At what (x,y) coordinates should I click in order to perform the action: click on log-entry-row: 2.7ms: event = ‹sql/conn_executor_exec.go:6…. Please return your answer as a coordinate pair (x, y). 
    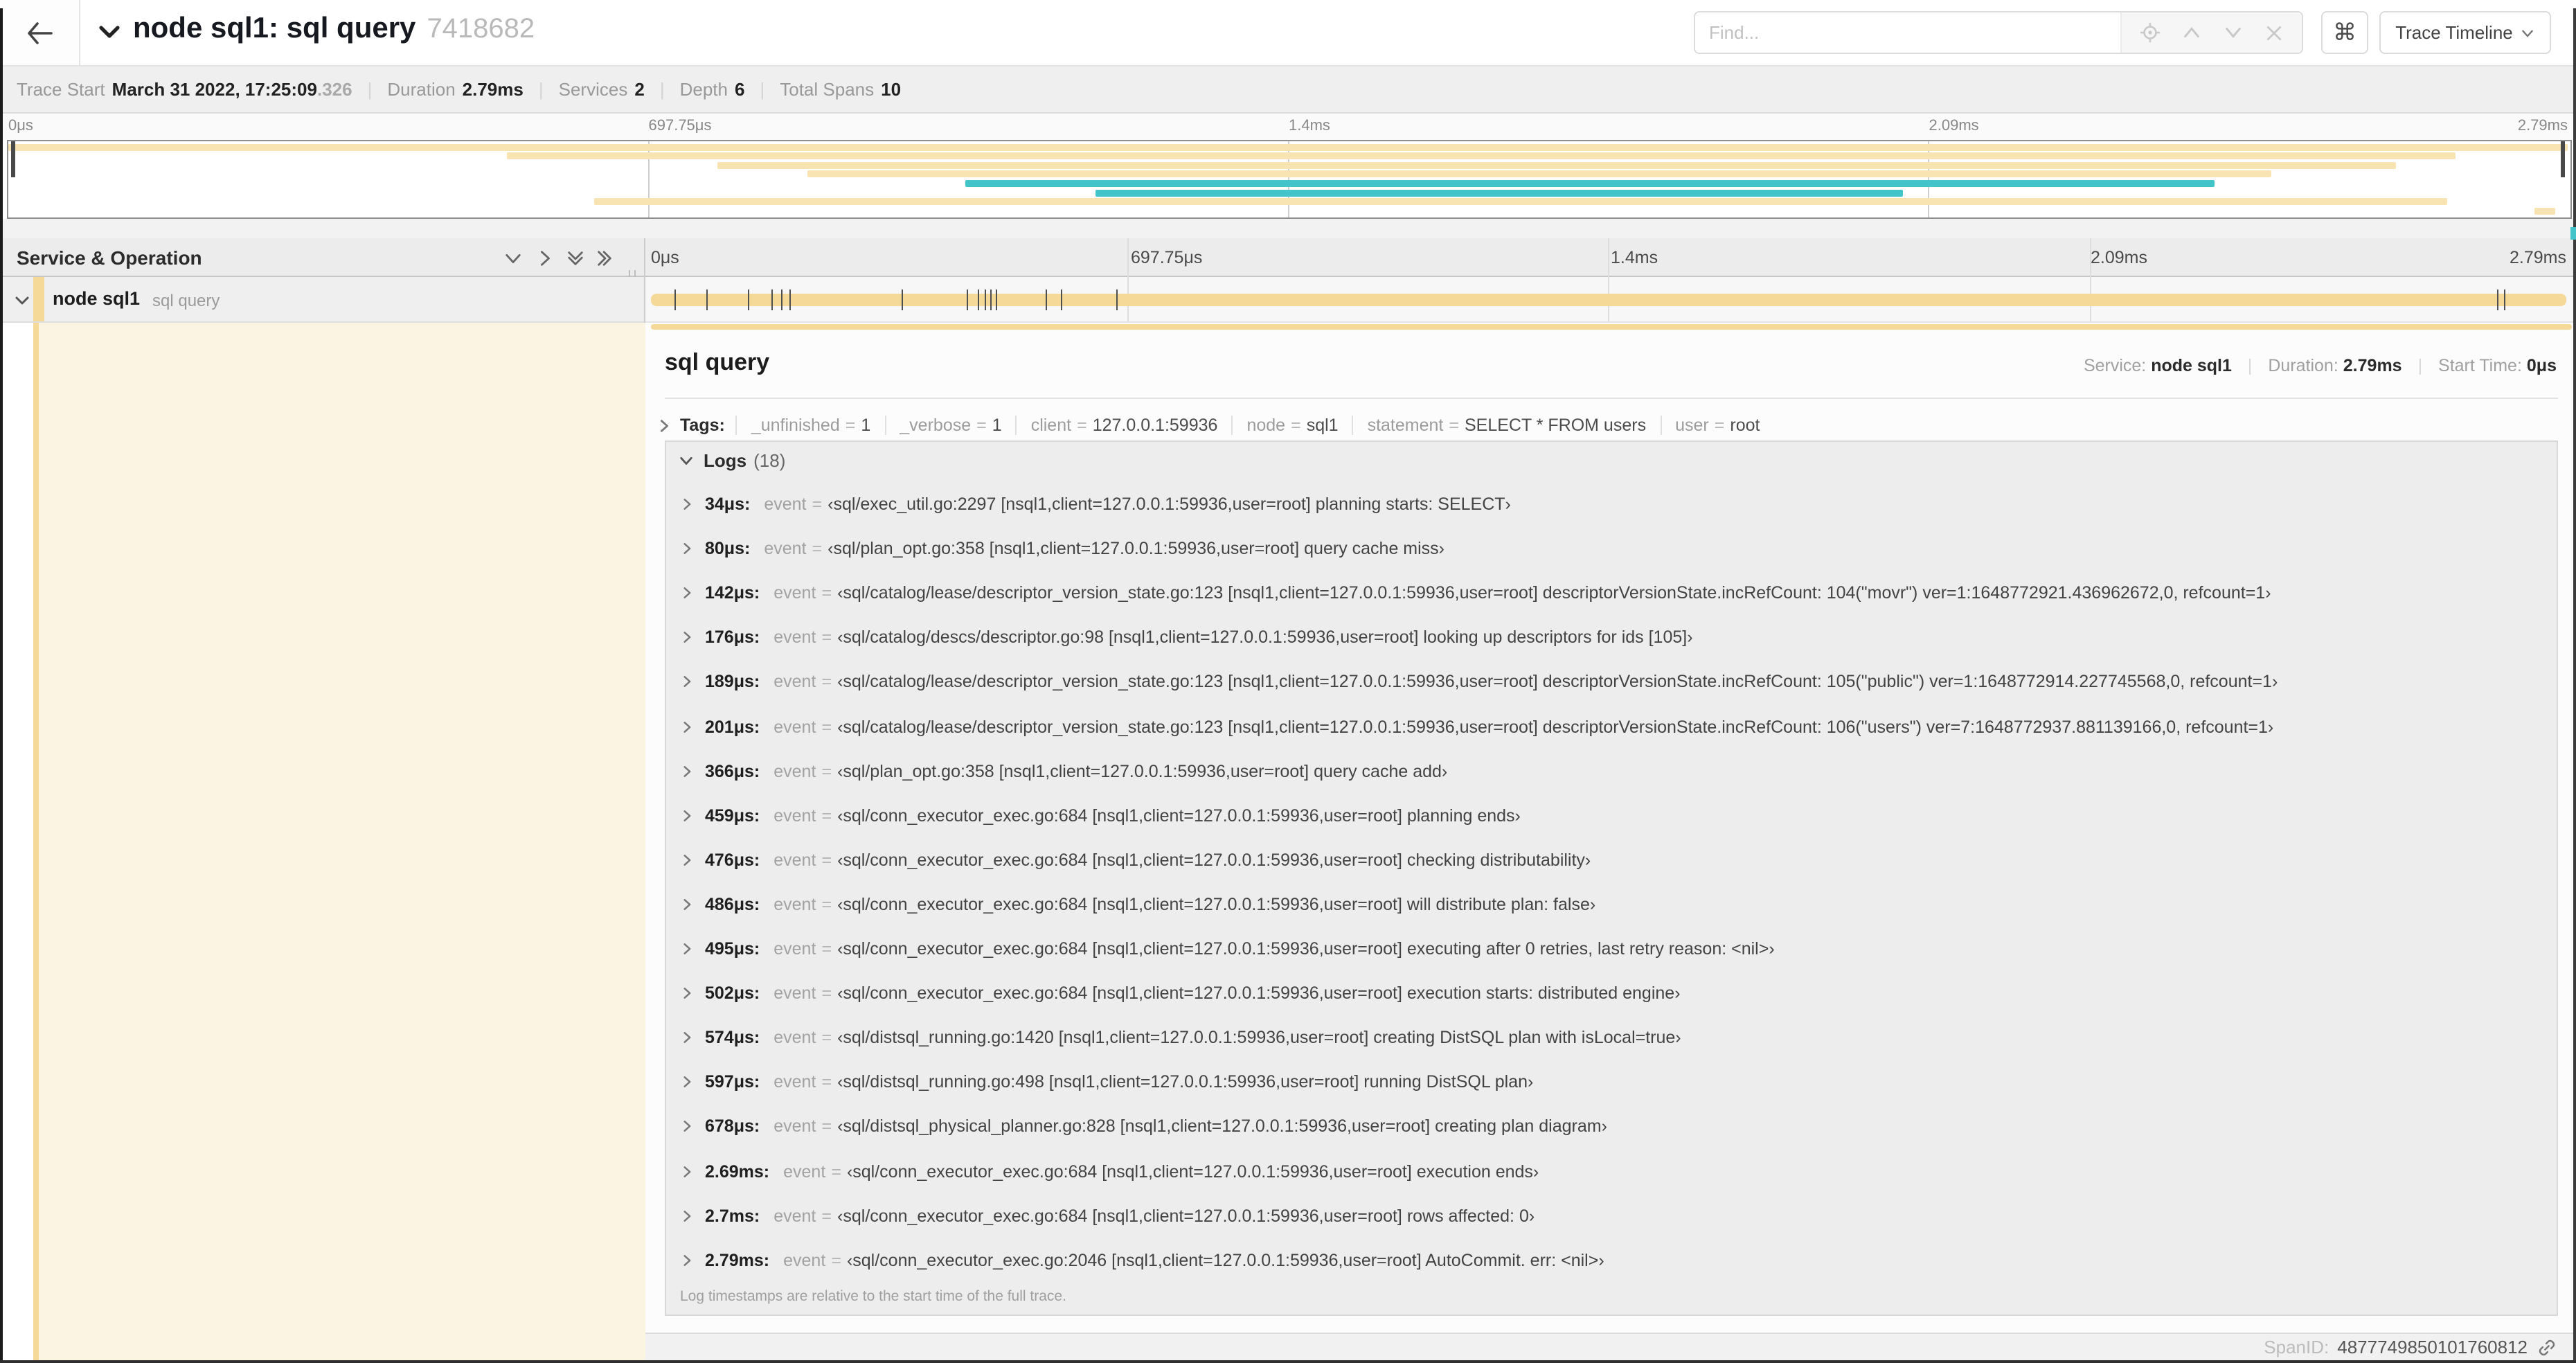
    Looking at the image, I should click on (1107, 1215).